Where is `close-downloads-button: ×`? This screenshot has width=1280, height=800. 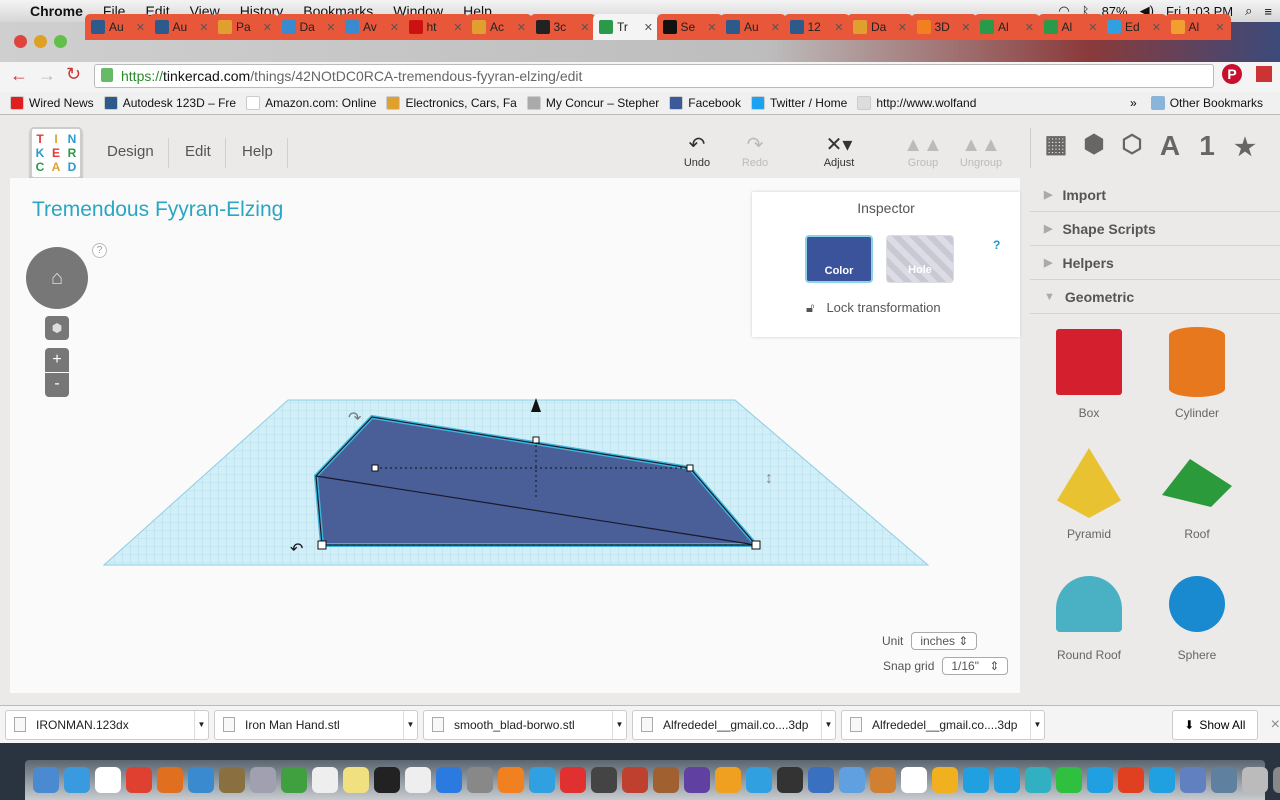 close-downloads-button: × is located at coordinates (1275, 725).